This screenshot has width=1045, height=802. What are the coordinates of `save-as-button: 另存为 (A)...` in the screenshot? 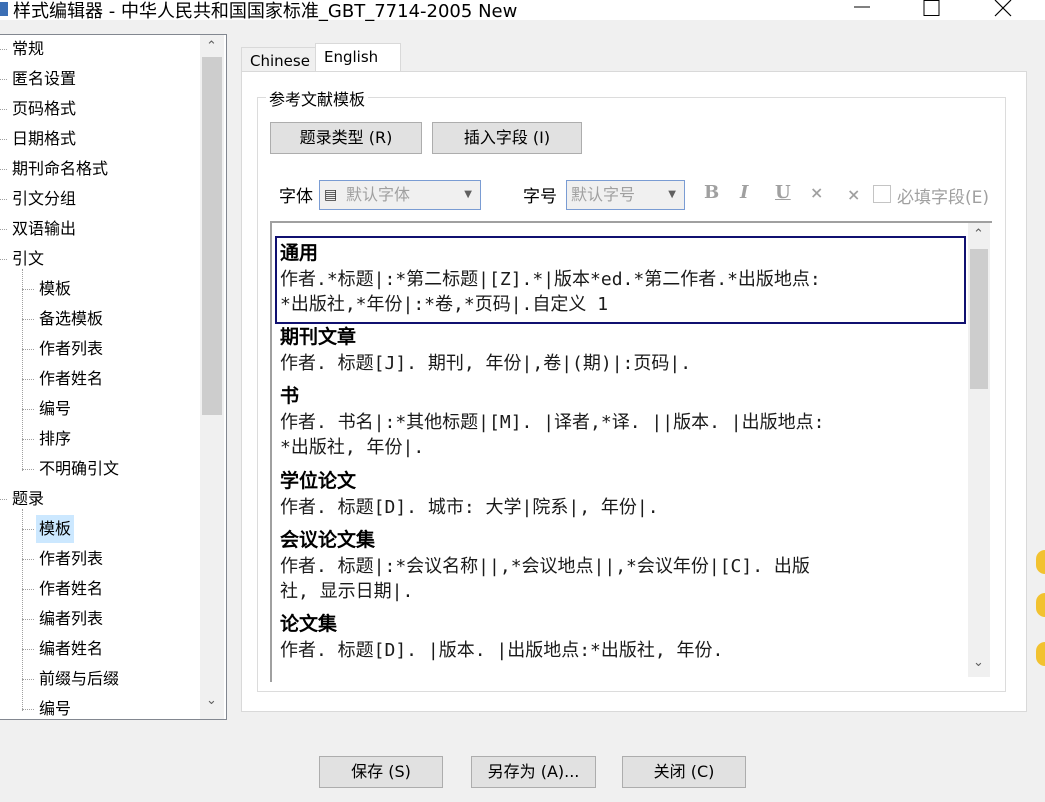 It's located at (533, 772).